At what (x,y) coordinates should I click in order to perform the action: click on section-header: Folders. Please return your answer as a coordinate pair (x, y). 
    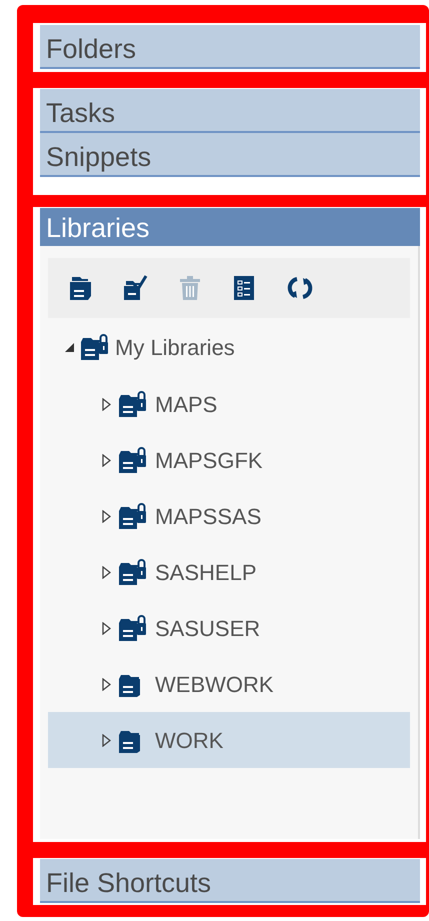
    Looking at the image, I should click on (230, 47).